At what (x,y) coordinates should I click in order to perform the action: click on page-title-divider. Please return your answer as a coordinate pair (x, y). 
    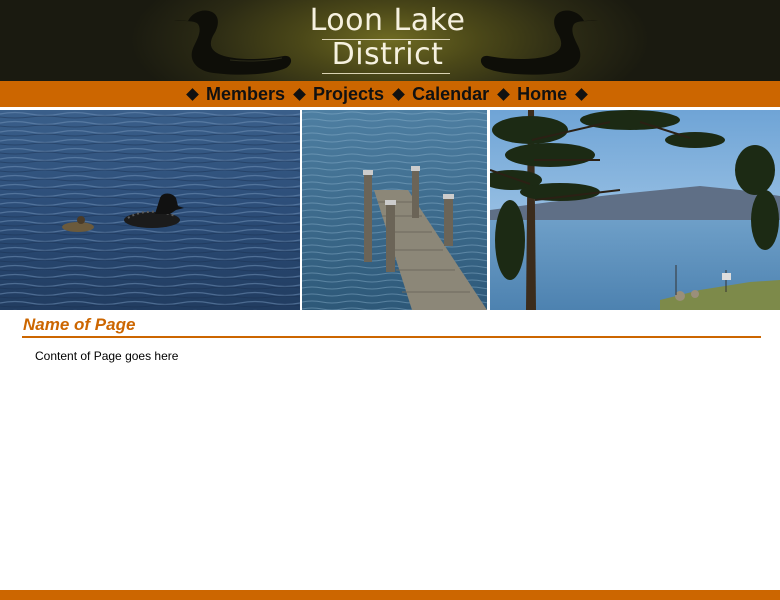
    Looking at the image, I should click on (391, 337).